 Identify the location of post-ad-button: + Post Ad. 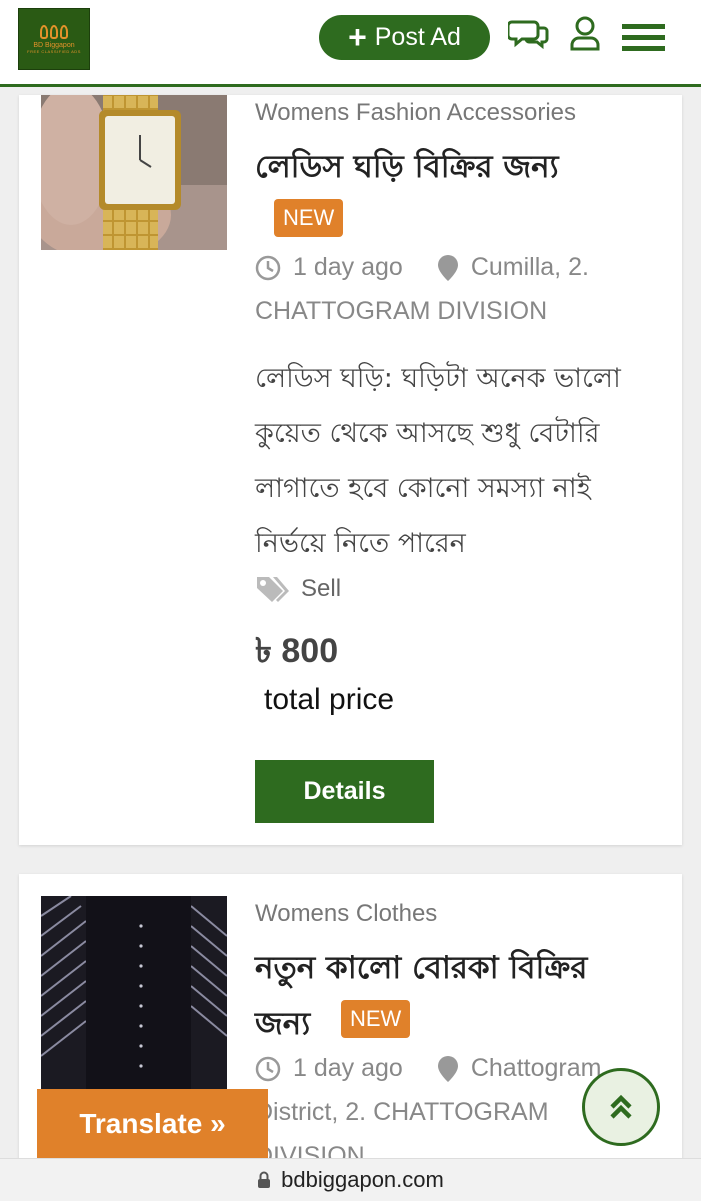
(404, 37).